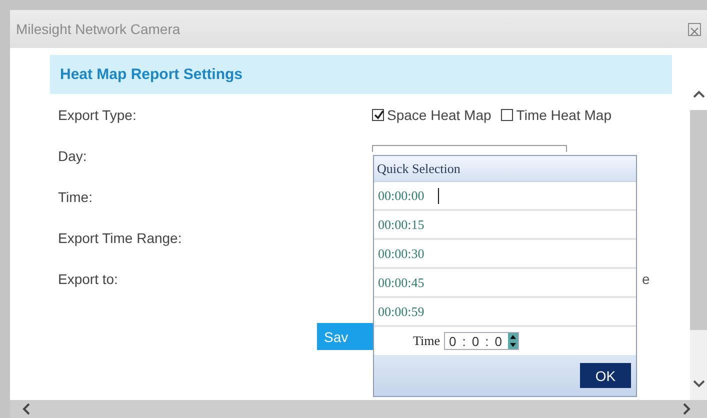 This screenshot has width=707, height=418. What do you see at coordinates (98, 114) in the screenshot?
I see `field-label: Export Type:` at bounding box center [98, 114].